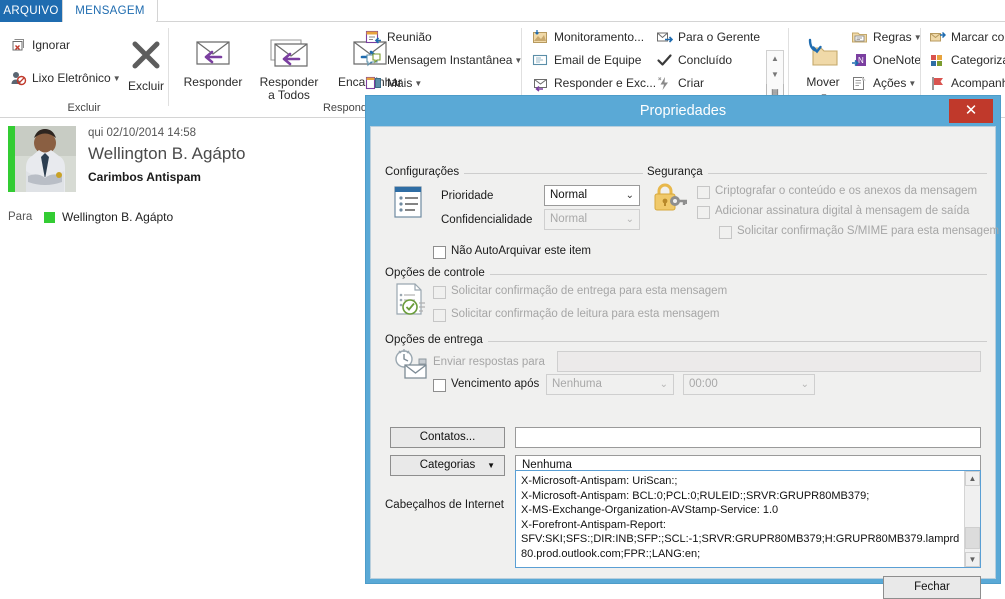  Describe the element at coordinates (408, 203) in the screenshot. I see `settings-icon` at that location.